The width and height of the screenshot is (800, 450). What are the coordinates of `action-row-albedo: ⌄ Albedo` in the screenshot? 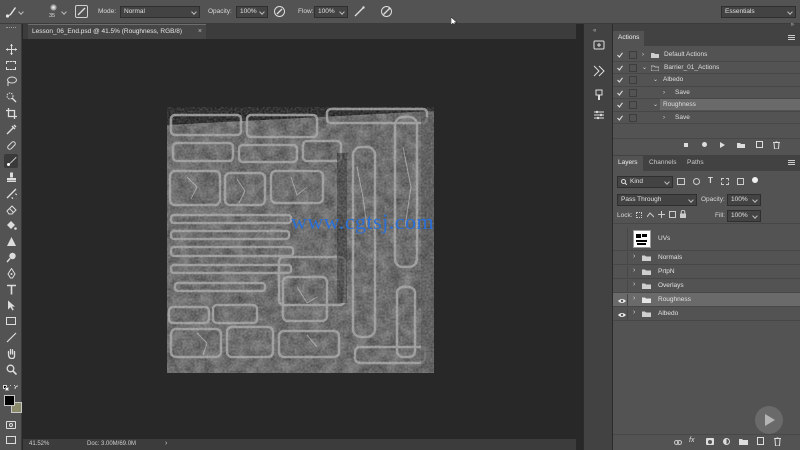 It's located at (706, 80).